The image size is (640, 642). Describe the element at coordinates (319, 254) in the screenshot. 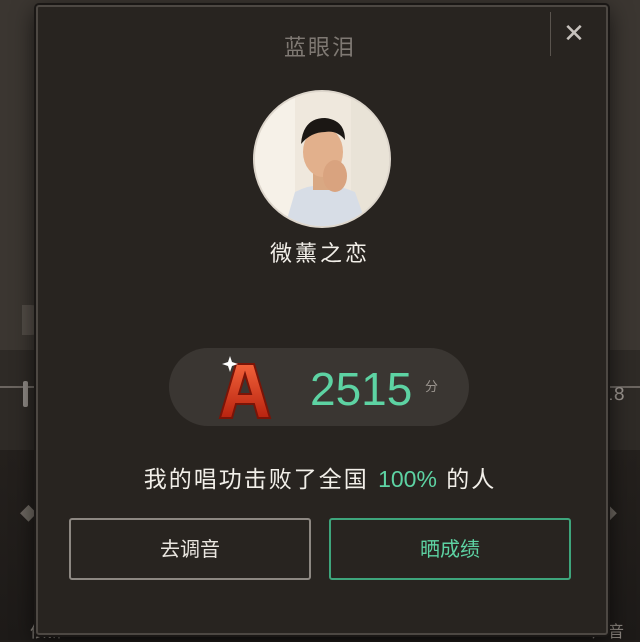

I see `username: 微薰之恋` at that location.